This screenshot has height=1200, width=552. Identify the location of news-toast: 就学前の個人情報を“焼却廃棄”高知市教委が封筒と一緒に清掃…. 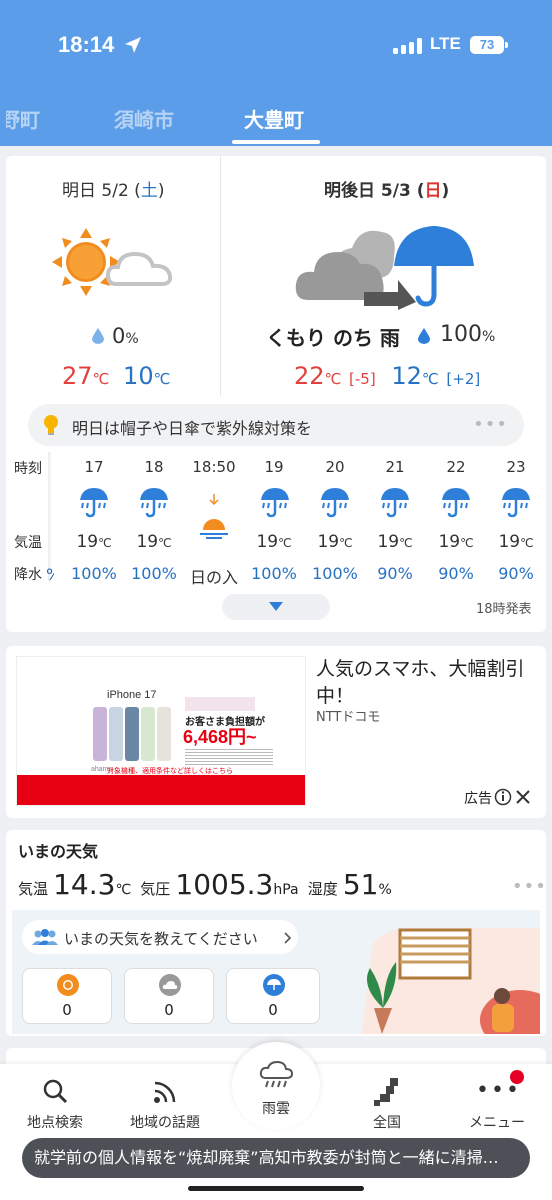
(276, 1158).